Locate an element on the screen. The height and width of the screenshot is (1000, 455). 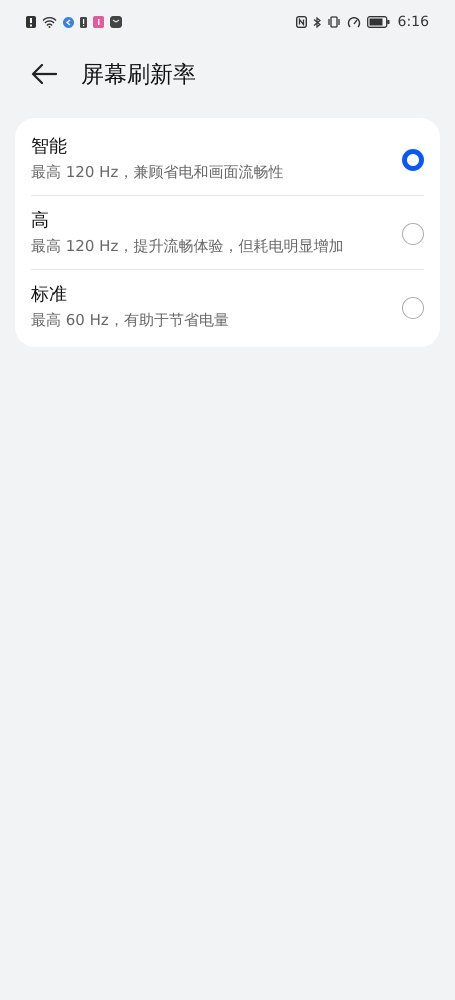
option-description: 最高 120 Hz，兼顾省电和画面流畅性 is located at coordinates (157, 172).